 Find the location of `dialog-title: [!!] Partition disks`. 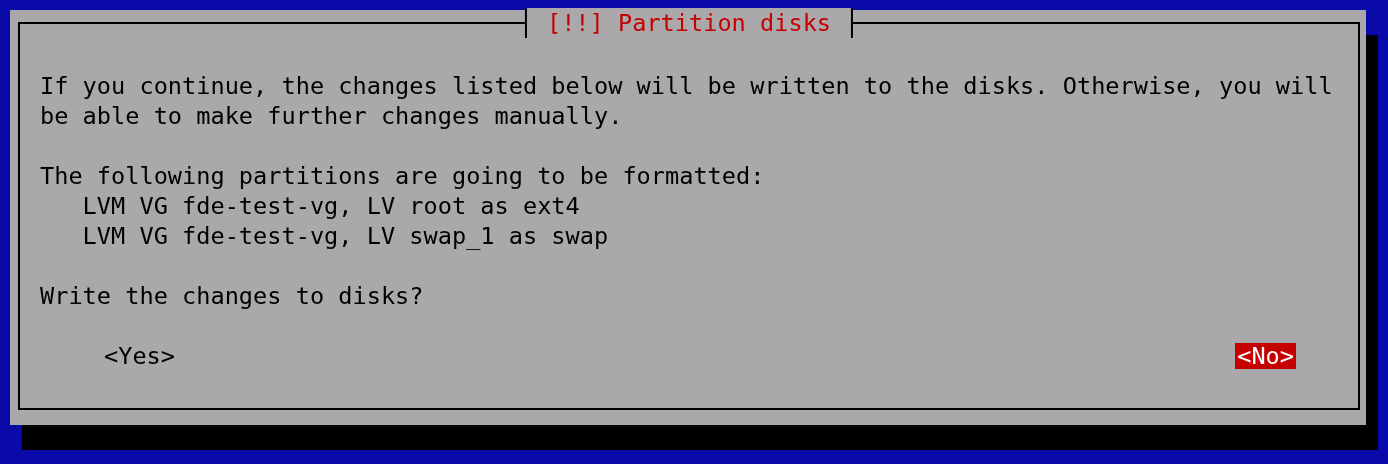

dialog-title: [!!] Partition disks is located at coordinates (689, 23).